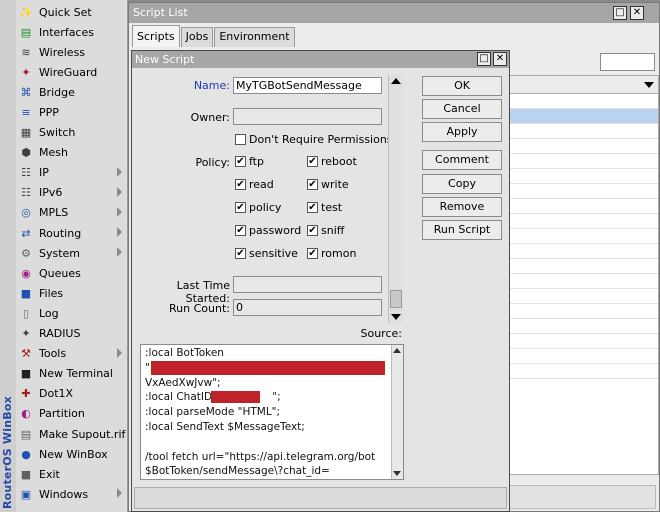 The image size is (660, 512). I want to click on restore-window-icon: □, so click(620, 13).